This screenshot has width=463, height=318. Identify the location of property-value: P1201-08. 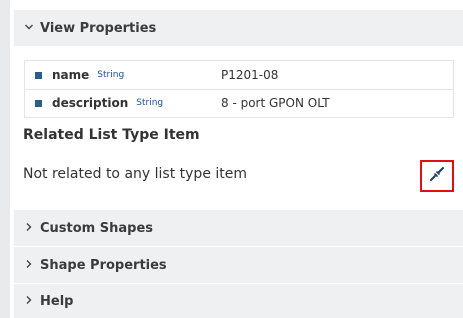
(250, 75).